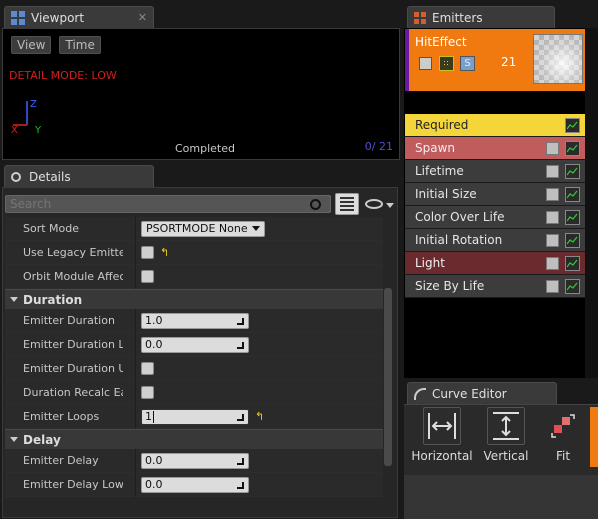 This screenshot has width=598, height=519. Describe the element at coordinates (501, 497) in the screenshot. I see `curve-graph-area` at that location.